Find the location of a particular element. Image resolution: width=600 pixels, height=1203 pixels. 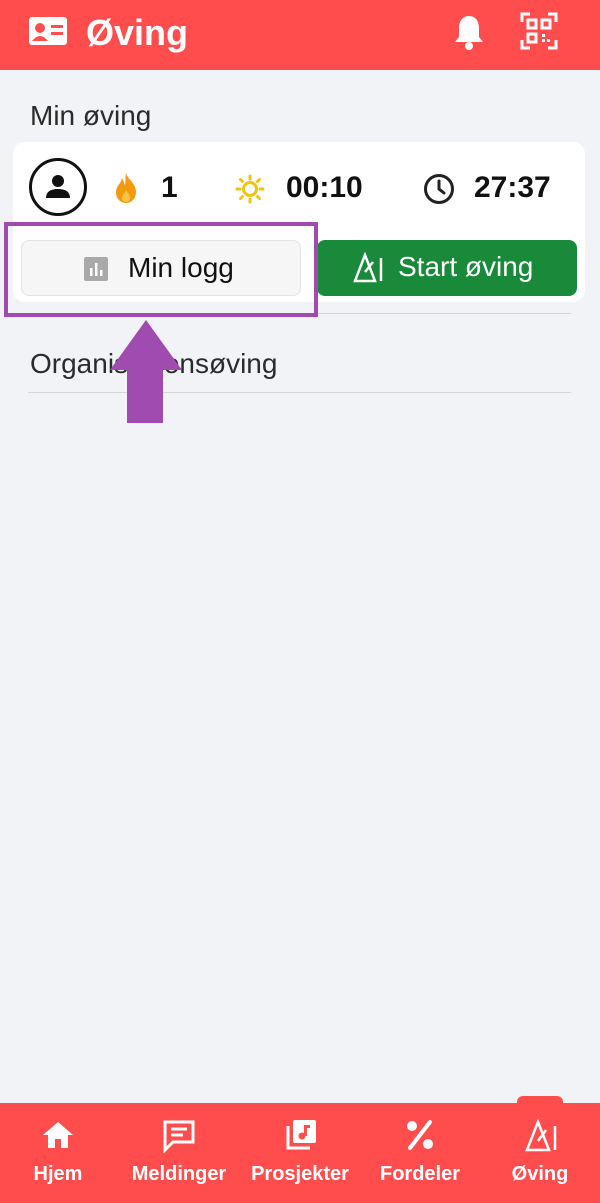

nav-item-messages: Meldinger is located at coordinates (179, 1153).